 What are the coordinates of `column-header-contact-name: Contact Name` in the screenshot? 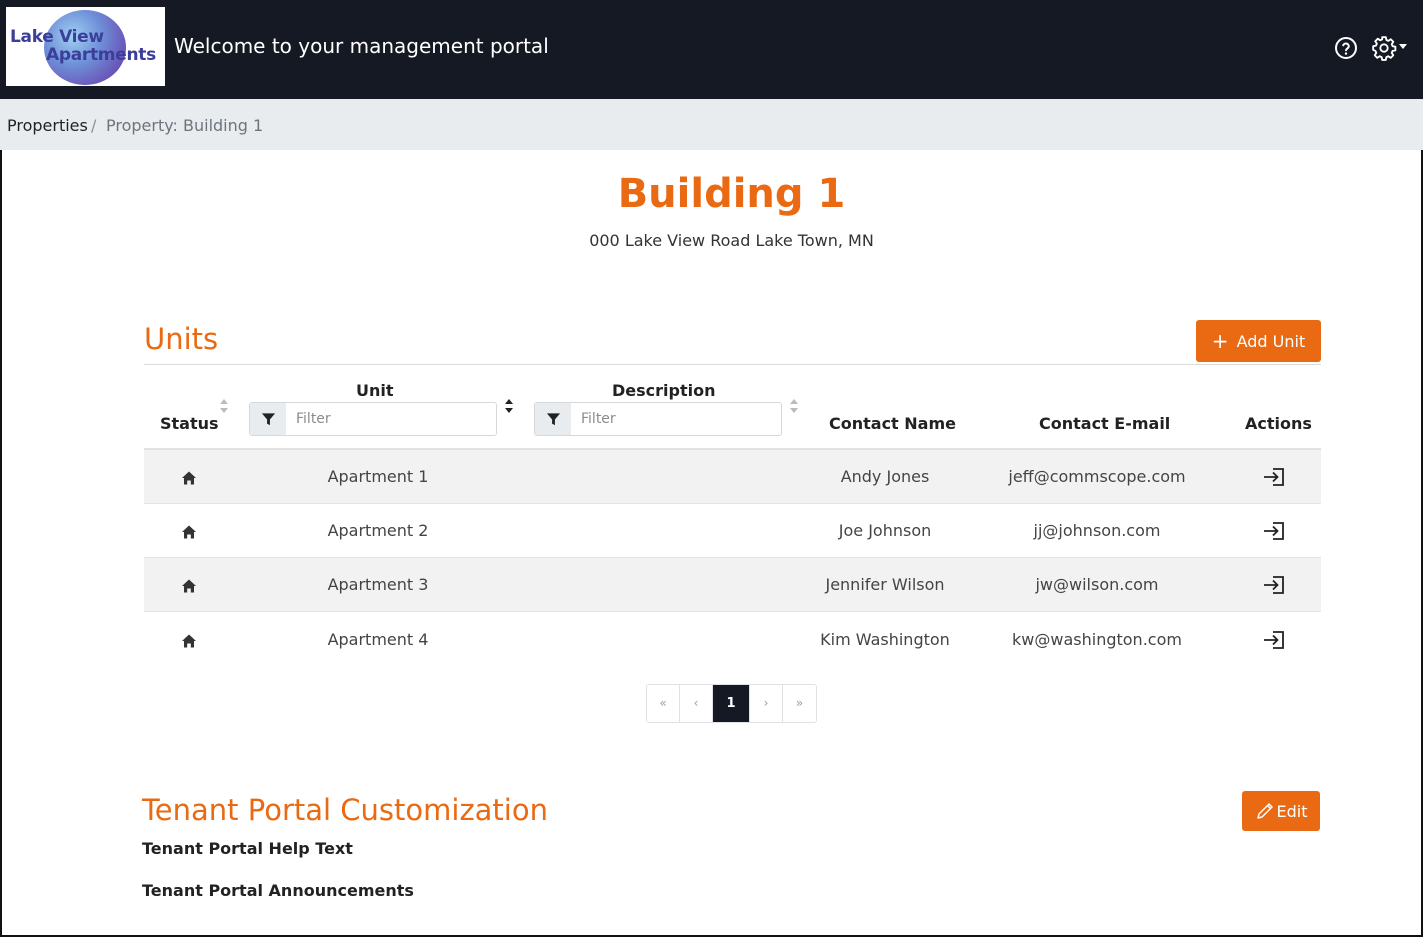 It's located at (892, 423).